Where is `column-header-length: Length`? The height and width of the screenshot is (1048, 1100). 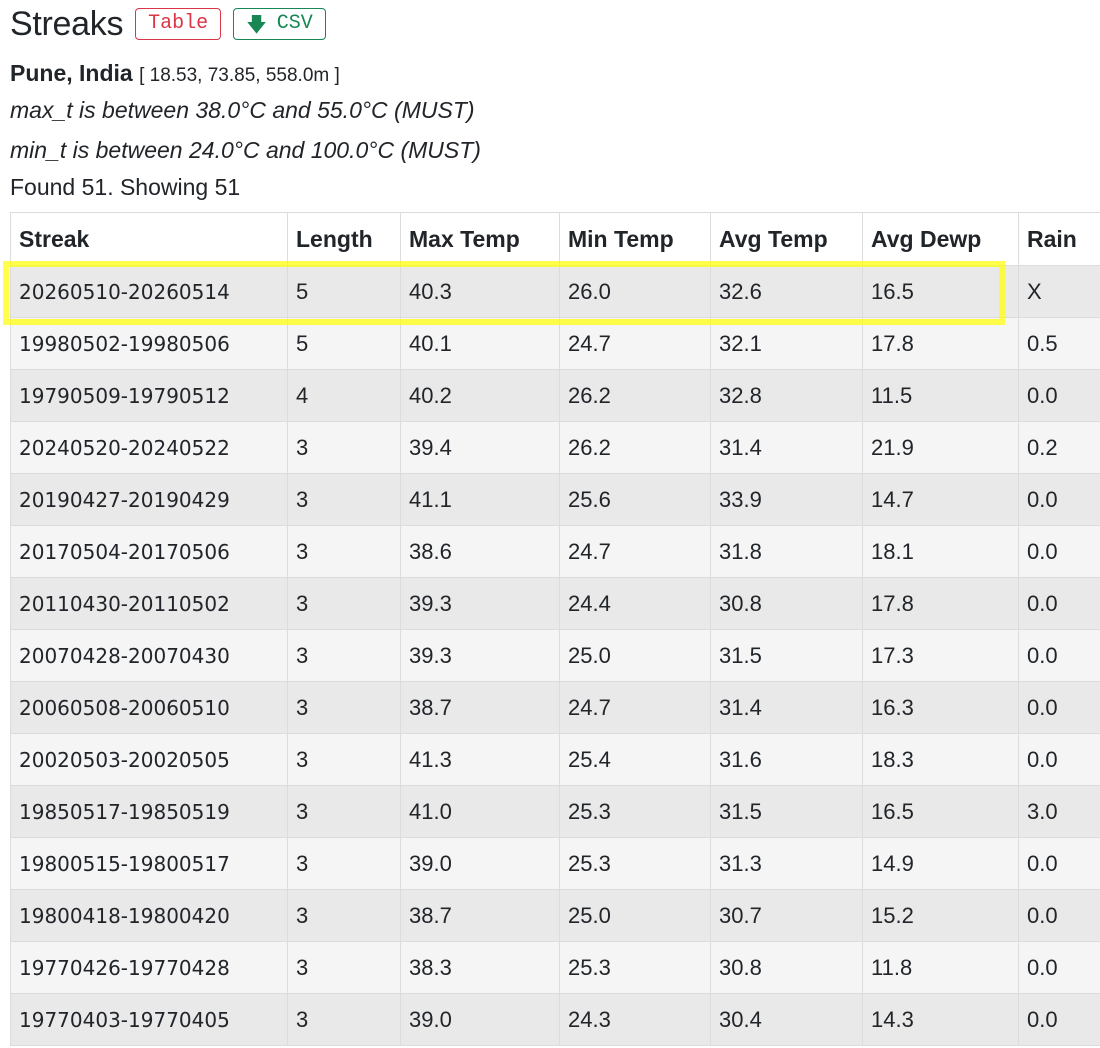
column-header-length: Length is located at coordinates (344, 239).